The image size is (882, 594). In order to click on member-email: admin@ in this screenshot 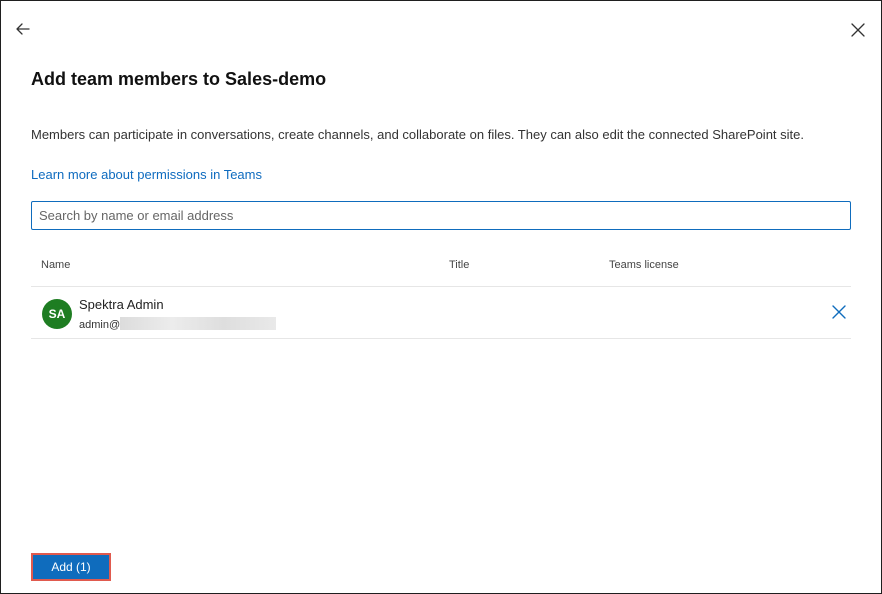, I will do `click(178, 324)`.